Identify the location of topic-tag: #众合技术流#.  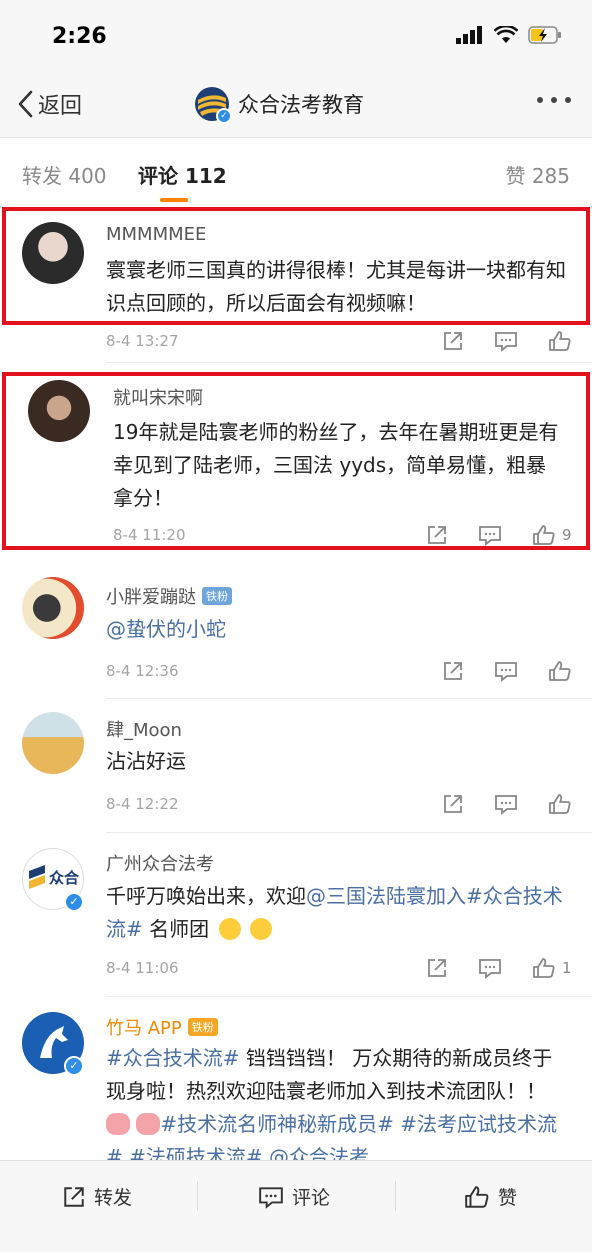
(173, 1058).